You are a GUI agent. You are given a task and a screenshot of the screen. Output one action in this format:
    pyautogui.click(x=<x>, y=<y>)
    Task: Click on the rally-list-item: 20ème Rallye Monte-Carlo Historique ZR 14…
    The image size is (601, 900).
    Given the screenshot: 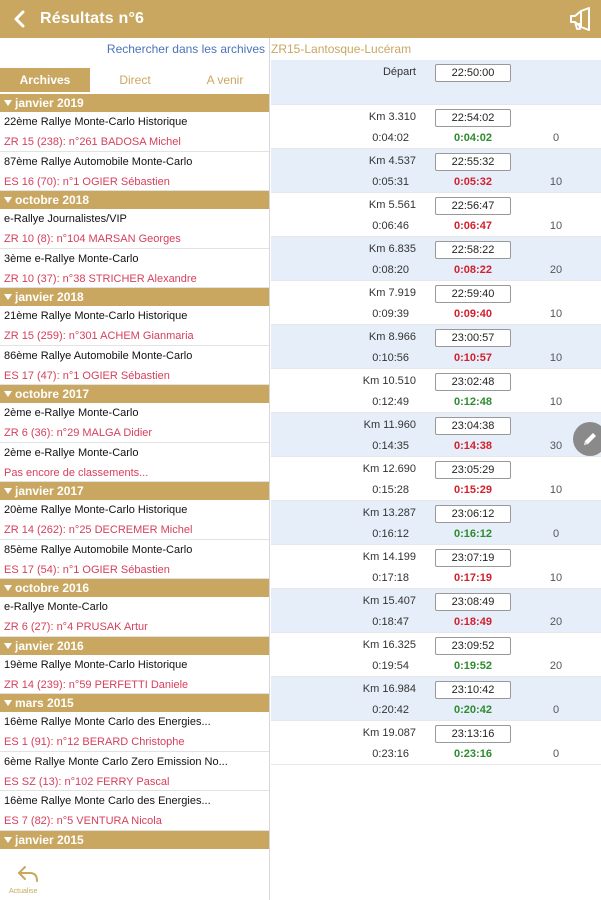 What is the action you would take?
    pyautogui.click(x=134, y=520)
    